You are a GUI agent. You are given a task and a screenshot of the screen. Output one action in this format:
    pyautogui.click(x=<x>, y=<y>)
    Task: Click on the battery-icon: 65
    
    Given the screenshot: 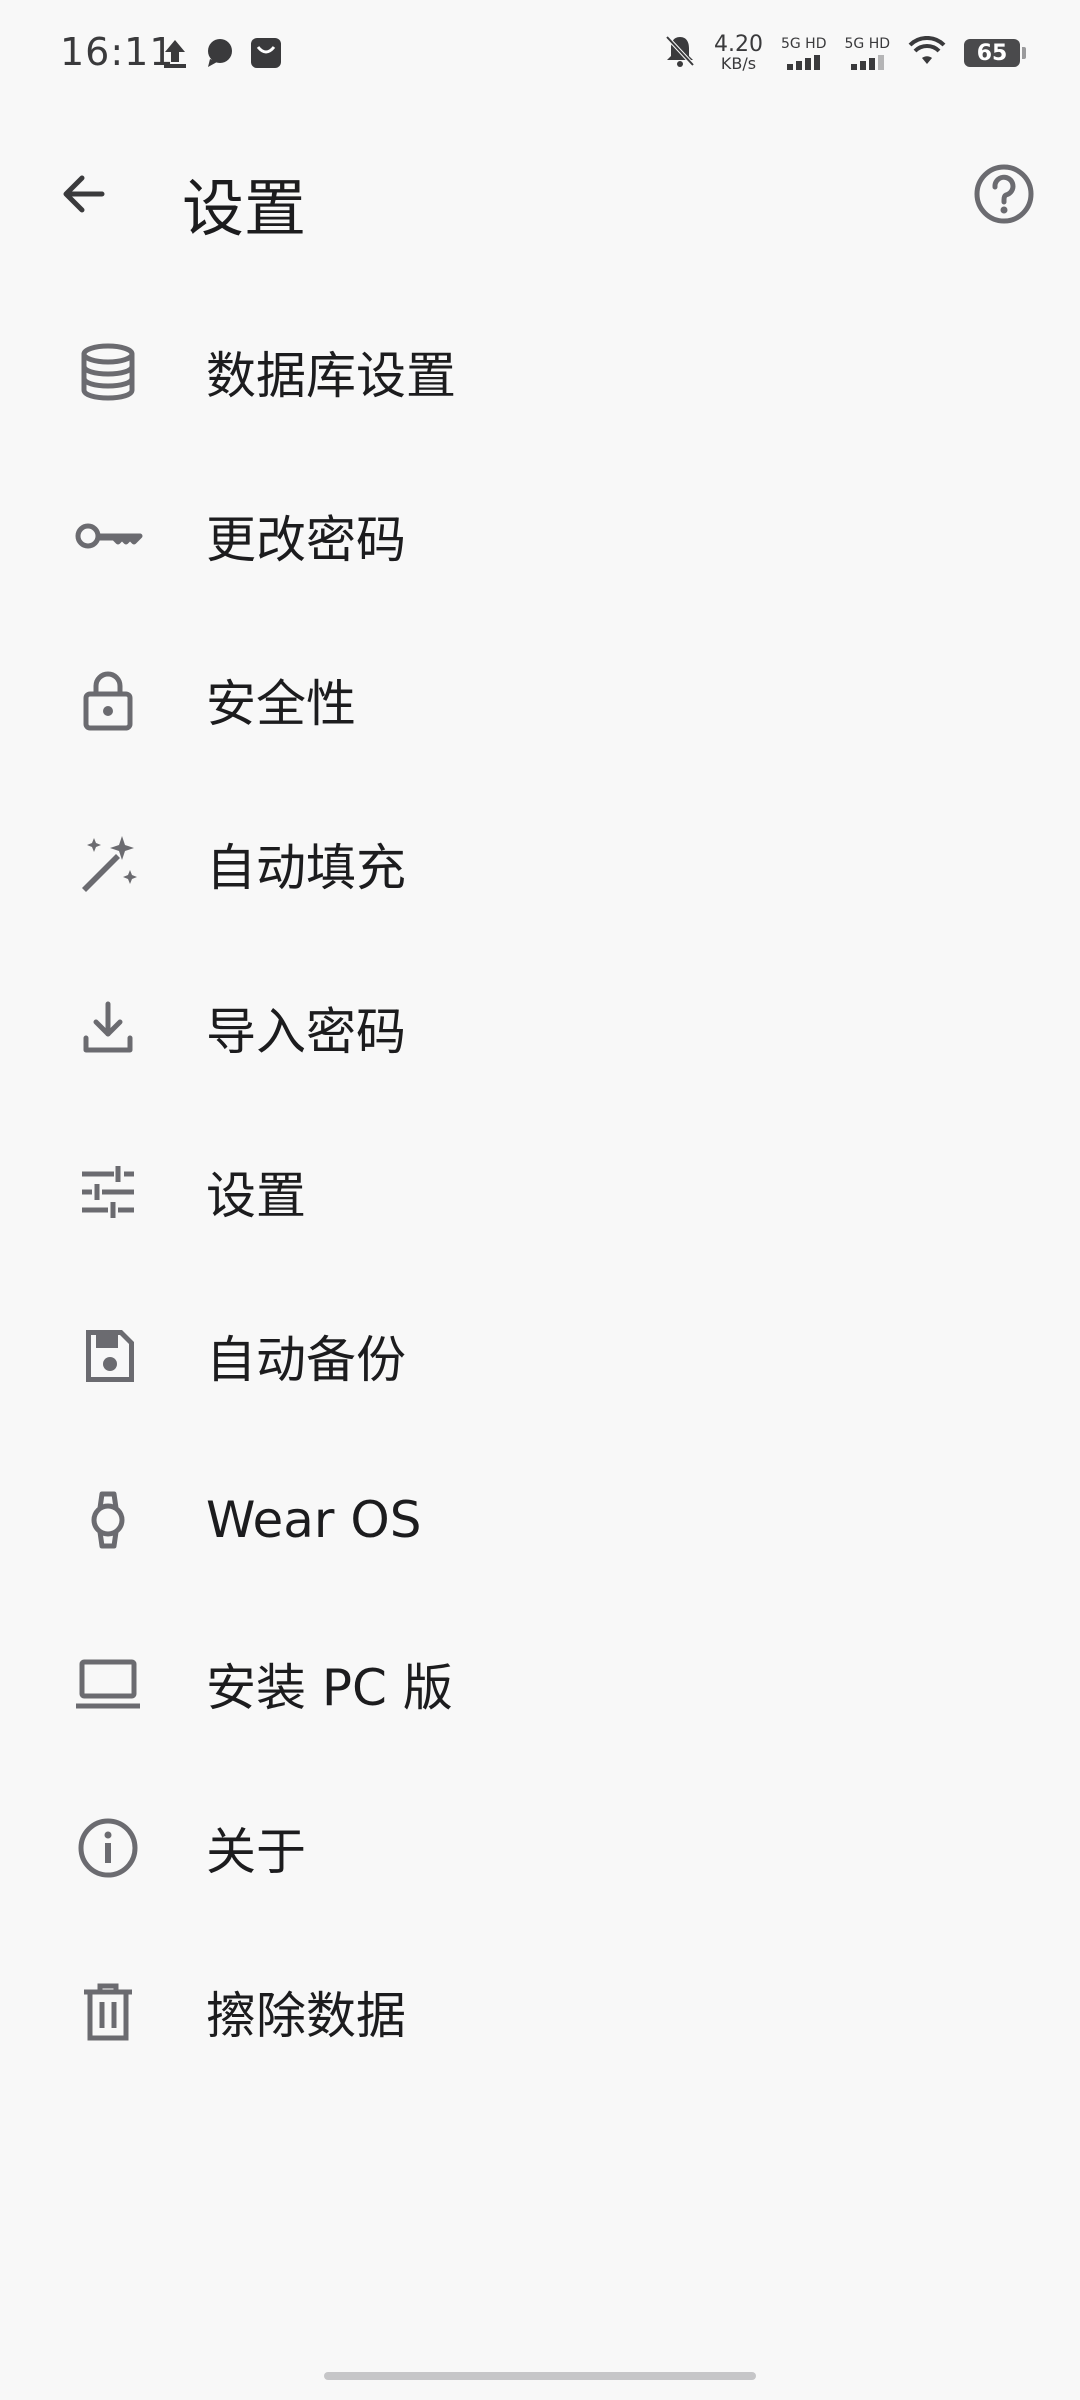 What is the action you would take?
    pyautogui.click(x=995, y=53)
    